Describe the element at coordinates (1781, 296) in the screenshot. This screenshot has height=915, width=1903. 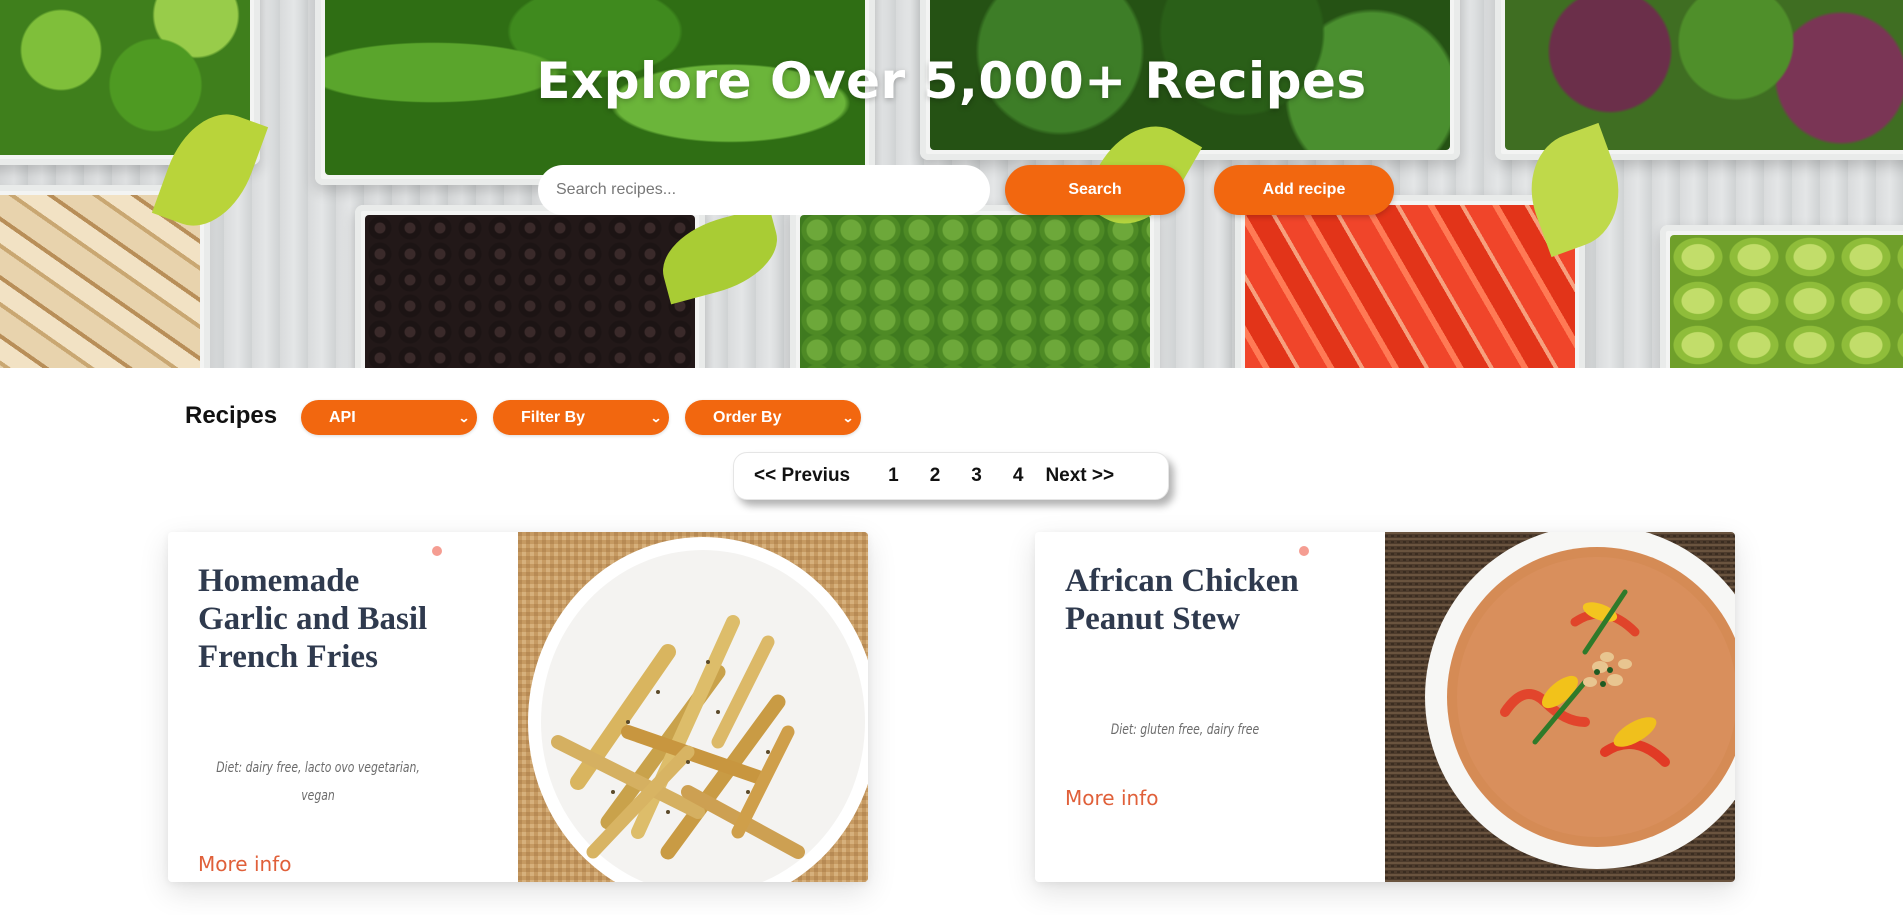
I see `bowl-brussels-sprouts` at that location.